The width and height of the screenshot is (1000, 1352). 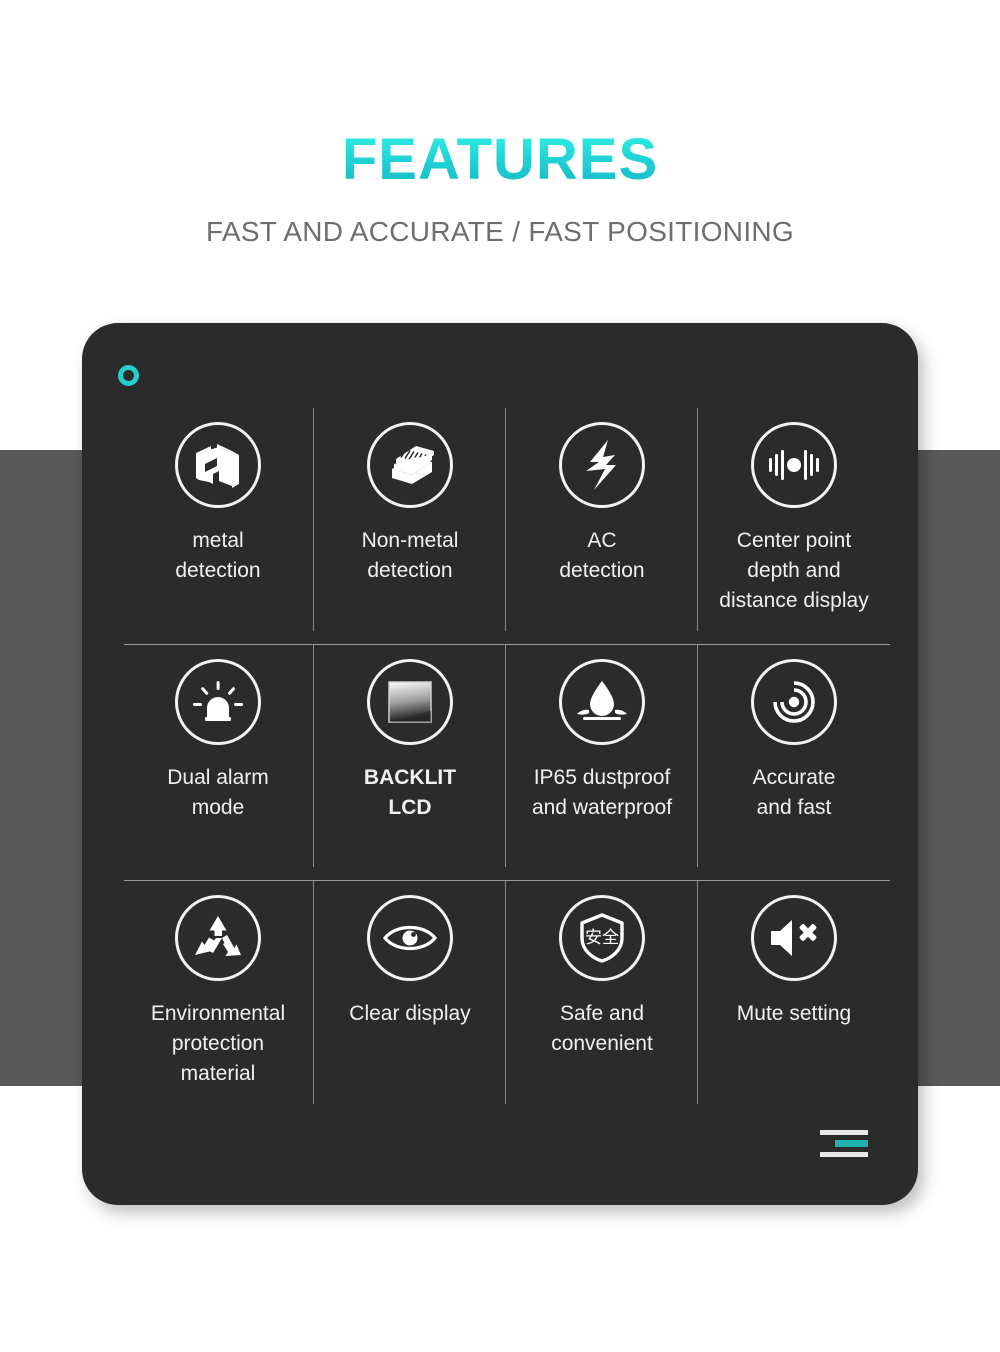 I want to click on safety-shield-icon: 安全, so click(x=602, y=938).